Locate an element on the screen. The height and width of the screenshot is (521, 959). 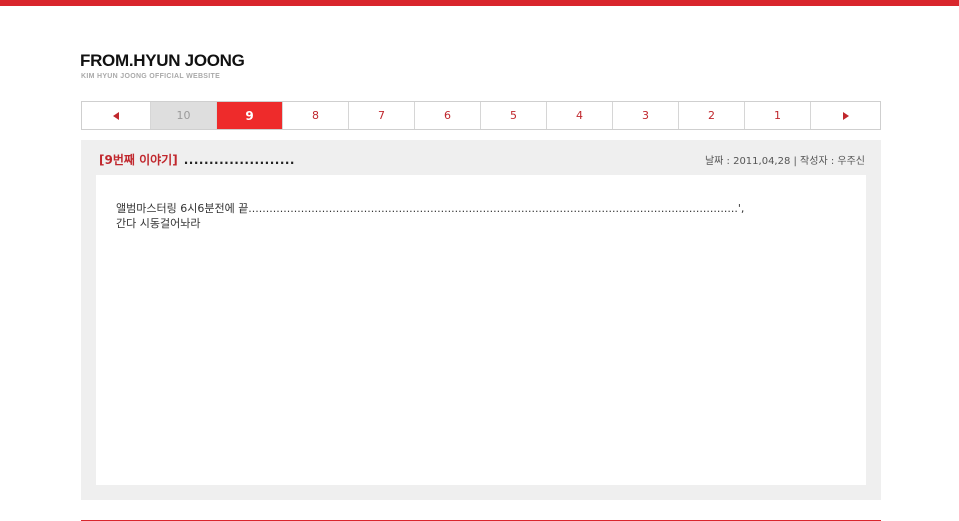
prev-page-button is located at coordinates (116, 115).